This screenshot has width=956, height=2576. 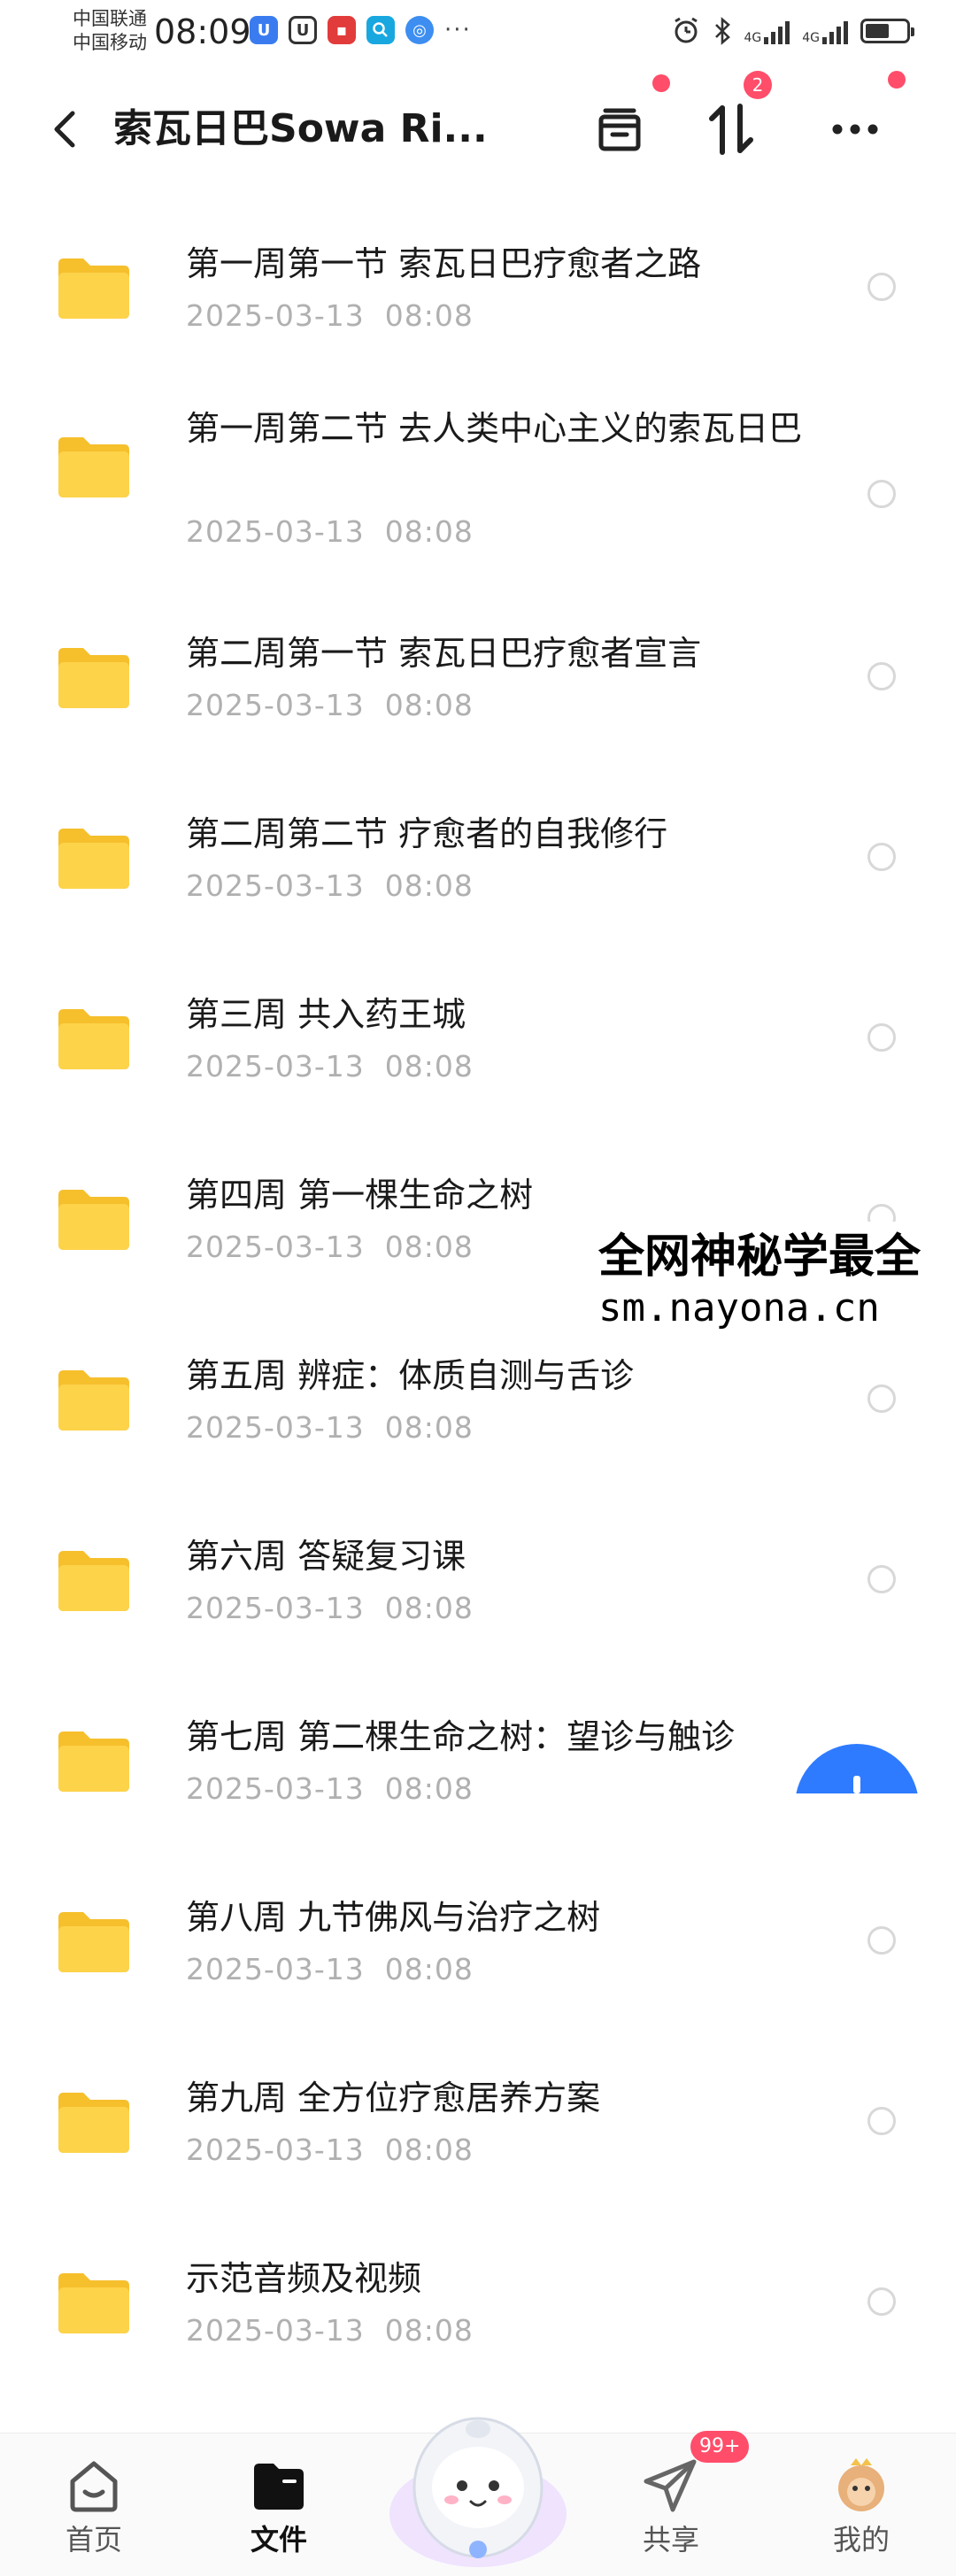 I want to click on paper-plane-icon, so click(x=670, y=2485).